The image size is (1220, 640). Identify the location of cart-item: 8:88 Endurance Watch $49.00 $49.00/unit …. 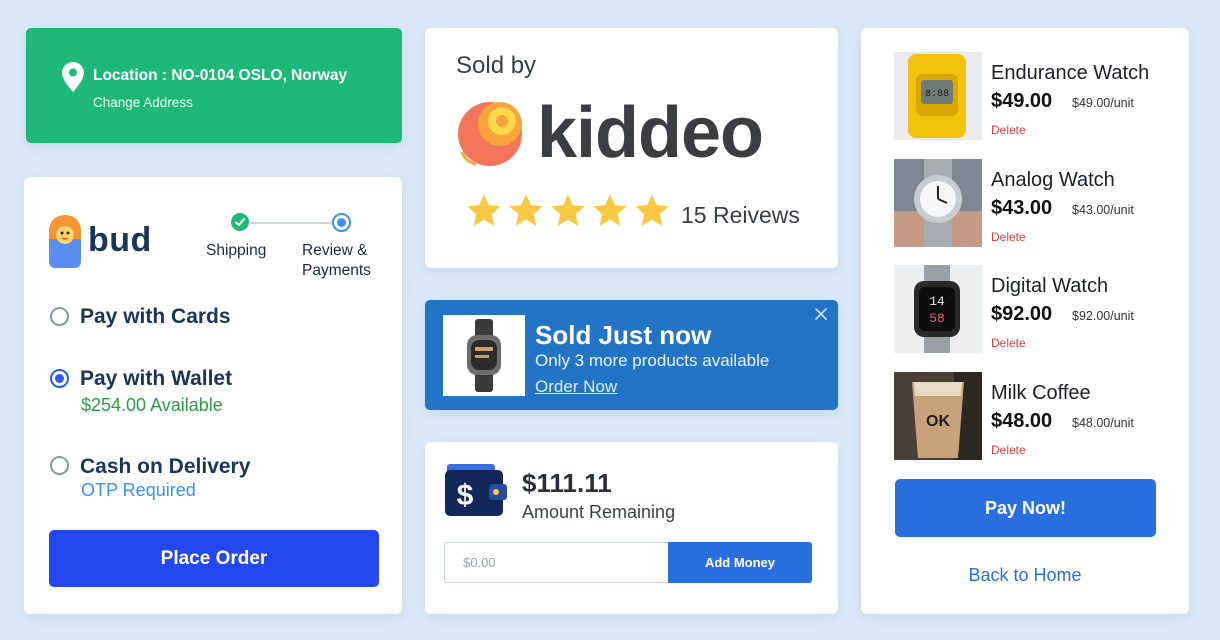
(1039, 96).